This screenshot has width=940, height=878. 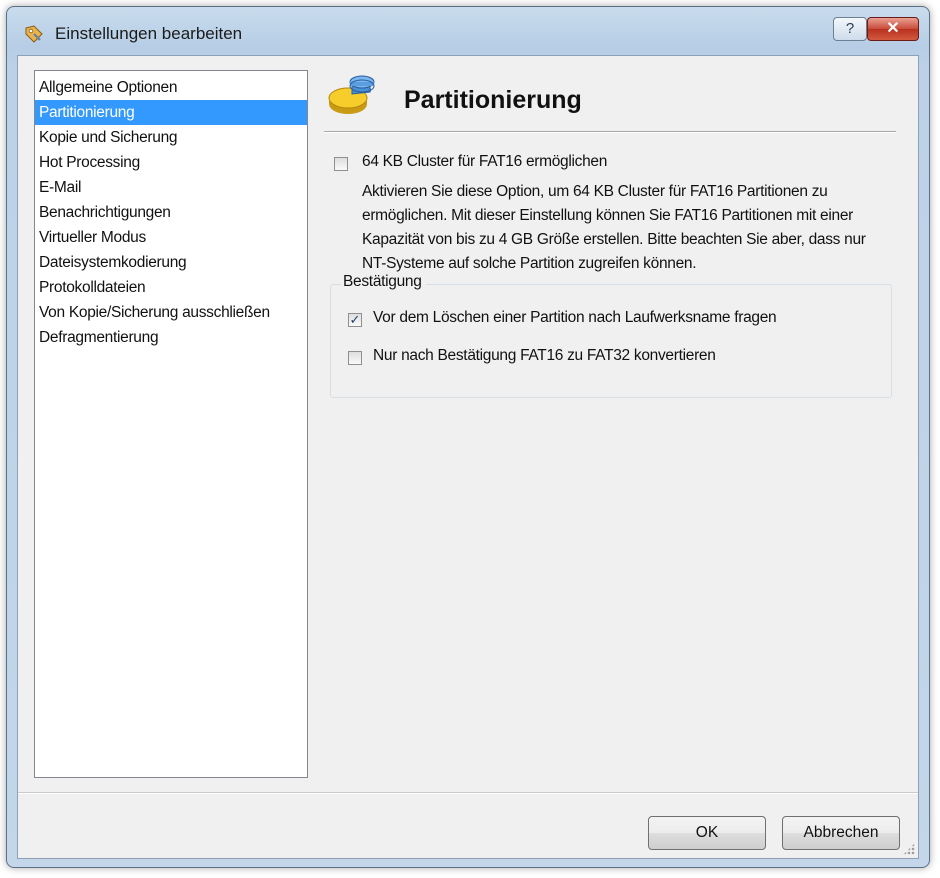 I want to click on nav-item-dateisystemkodierung: Dateisystemkodierung, so click(x=171, y=262).